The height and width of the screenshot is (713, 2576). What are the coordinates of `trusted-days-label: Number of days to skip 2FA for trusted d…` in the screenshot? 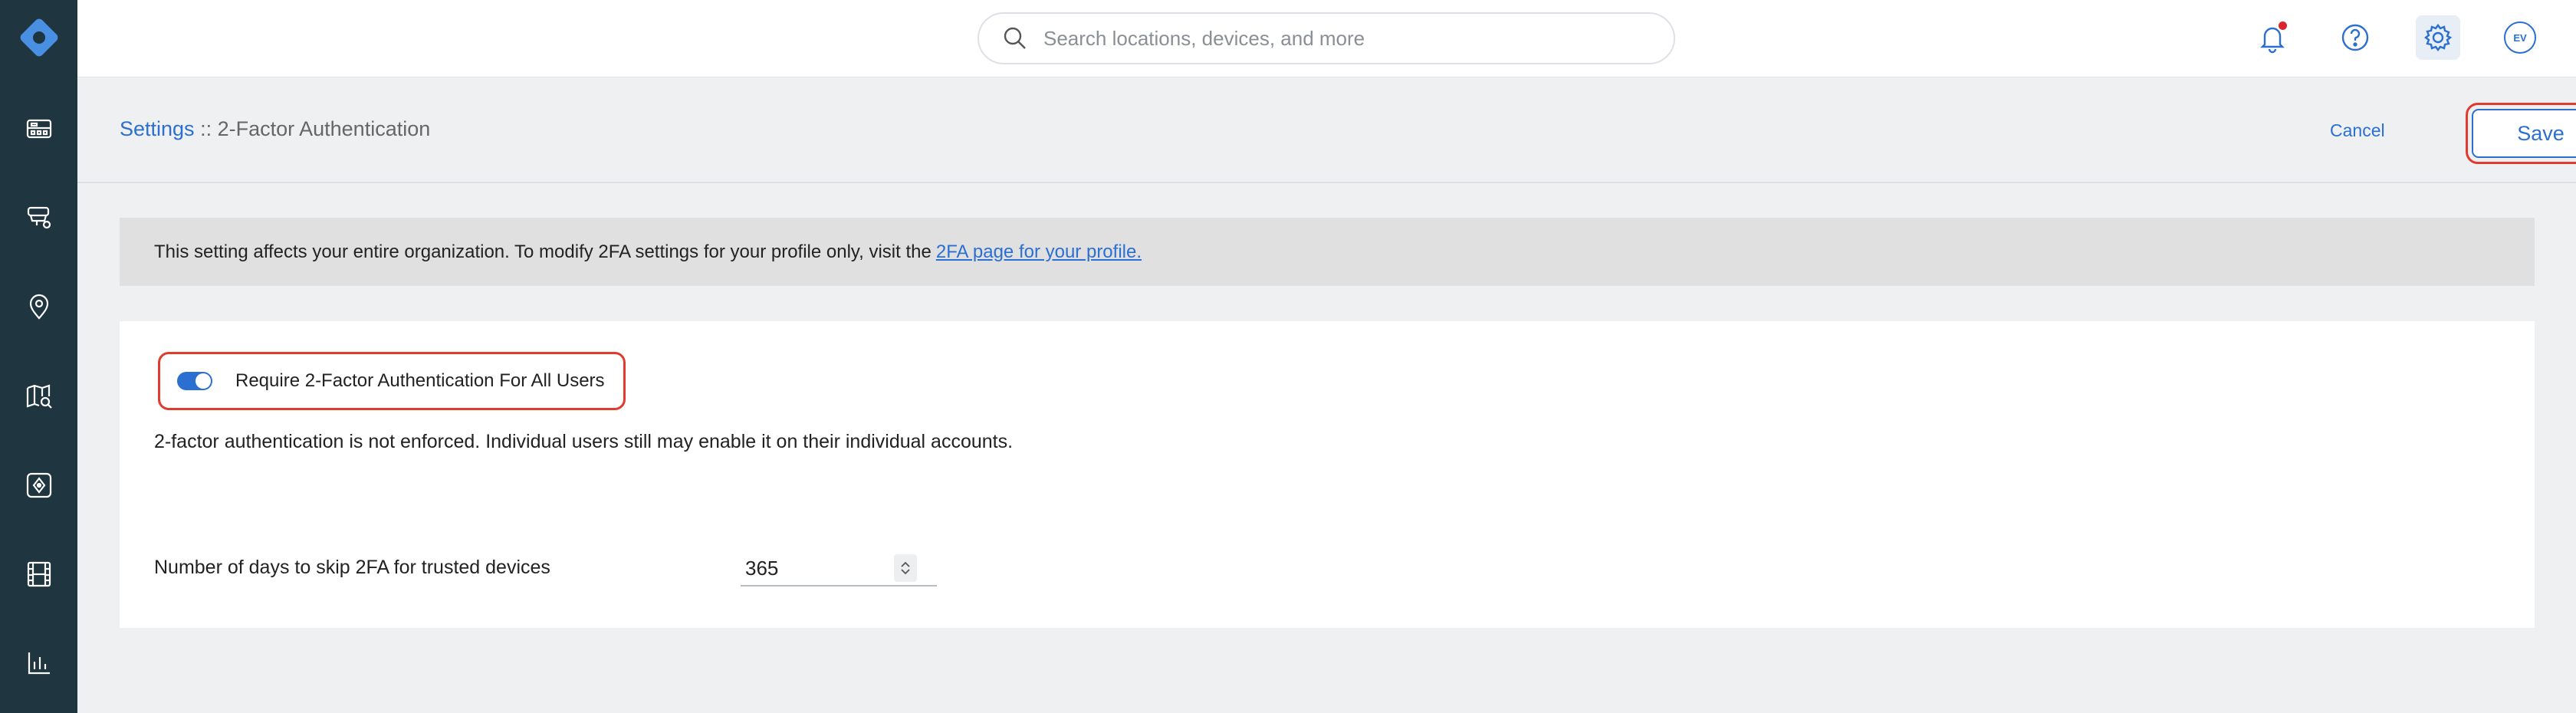 It's located at (352, 568).